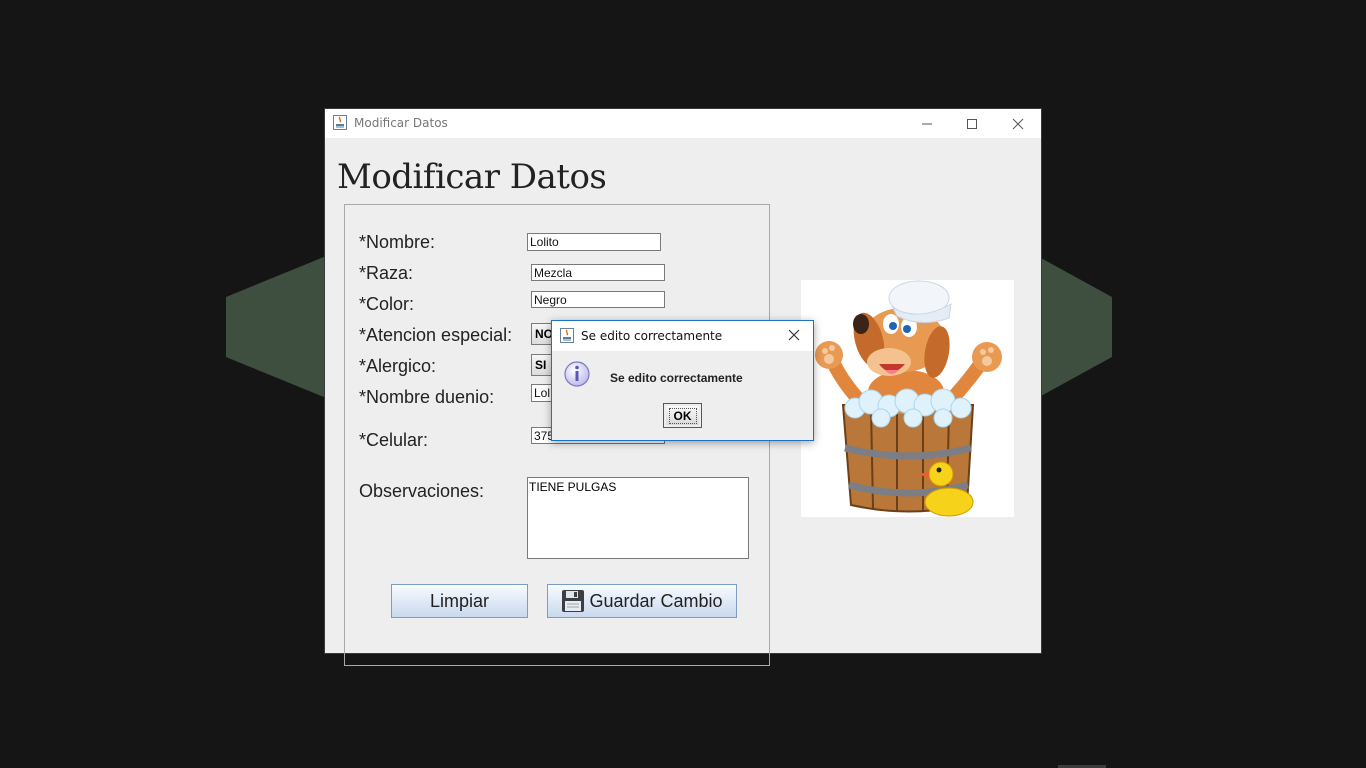 The height and width of the screenshot is (768, 1366). I want to click on floppy-disk-icon, so click(573, 601).